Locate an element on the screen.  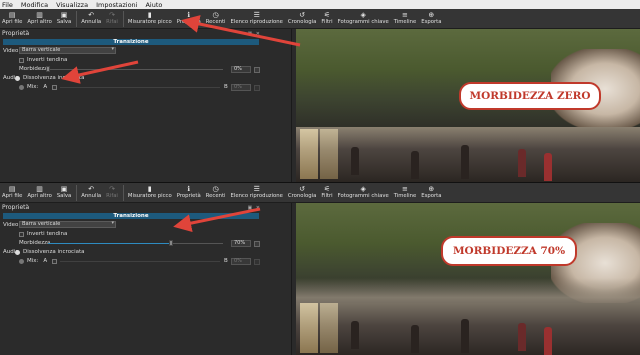
menu-edit: Modifica is located at coordinates (34, 5).